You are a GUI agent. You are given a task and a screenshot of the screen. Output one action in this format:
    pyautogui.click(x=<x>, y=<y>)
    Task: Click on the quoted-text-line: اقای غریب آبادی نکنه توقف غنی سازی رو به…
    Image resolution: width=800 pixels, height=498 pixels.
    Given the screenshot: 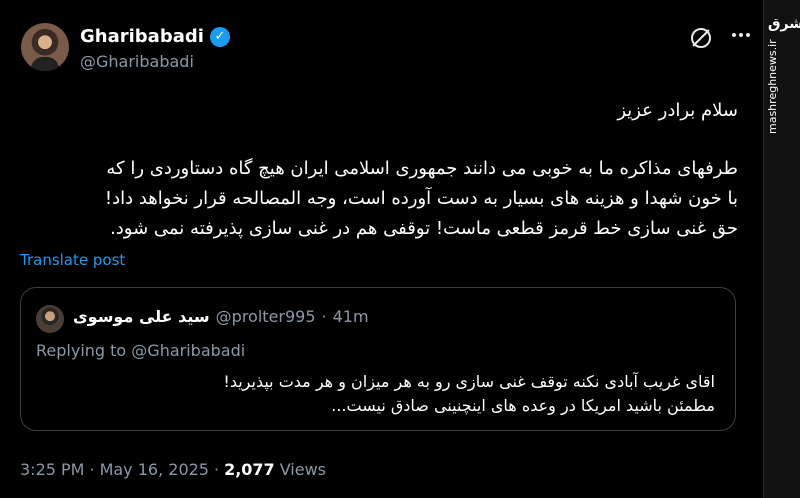 What is the action you would take?
    pyautogui.click(x=469, y=381)
    